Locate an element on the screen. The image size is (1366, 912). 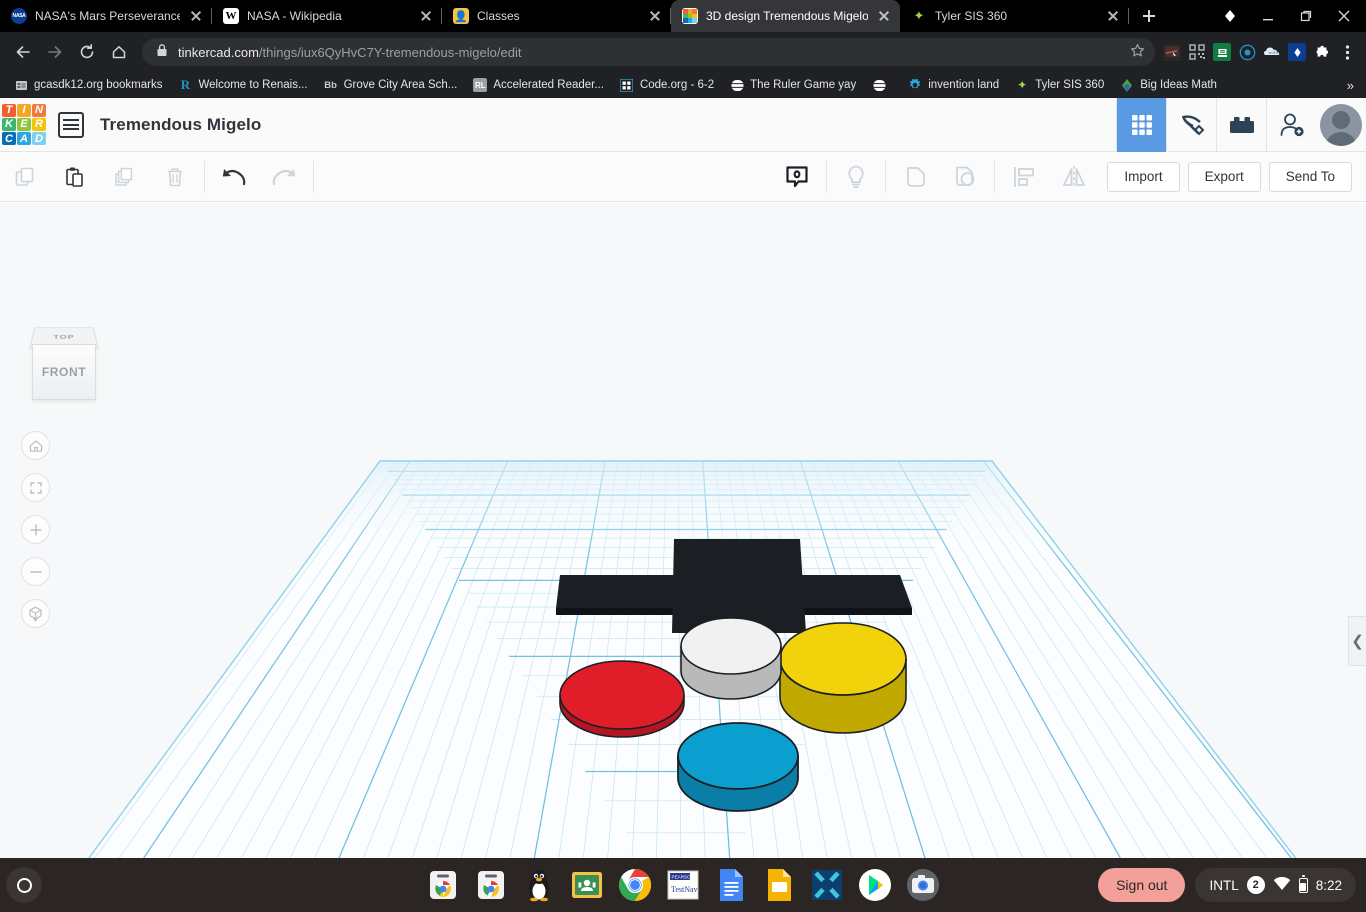
send-to-button: Send To is located at coordinates (1310, 176).